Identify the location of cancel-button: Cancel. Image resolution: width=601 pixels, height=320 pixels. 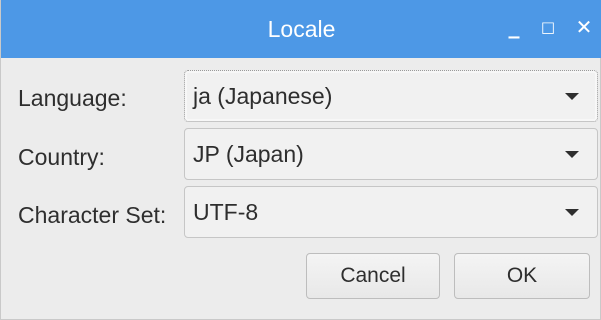
(373, 276).